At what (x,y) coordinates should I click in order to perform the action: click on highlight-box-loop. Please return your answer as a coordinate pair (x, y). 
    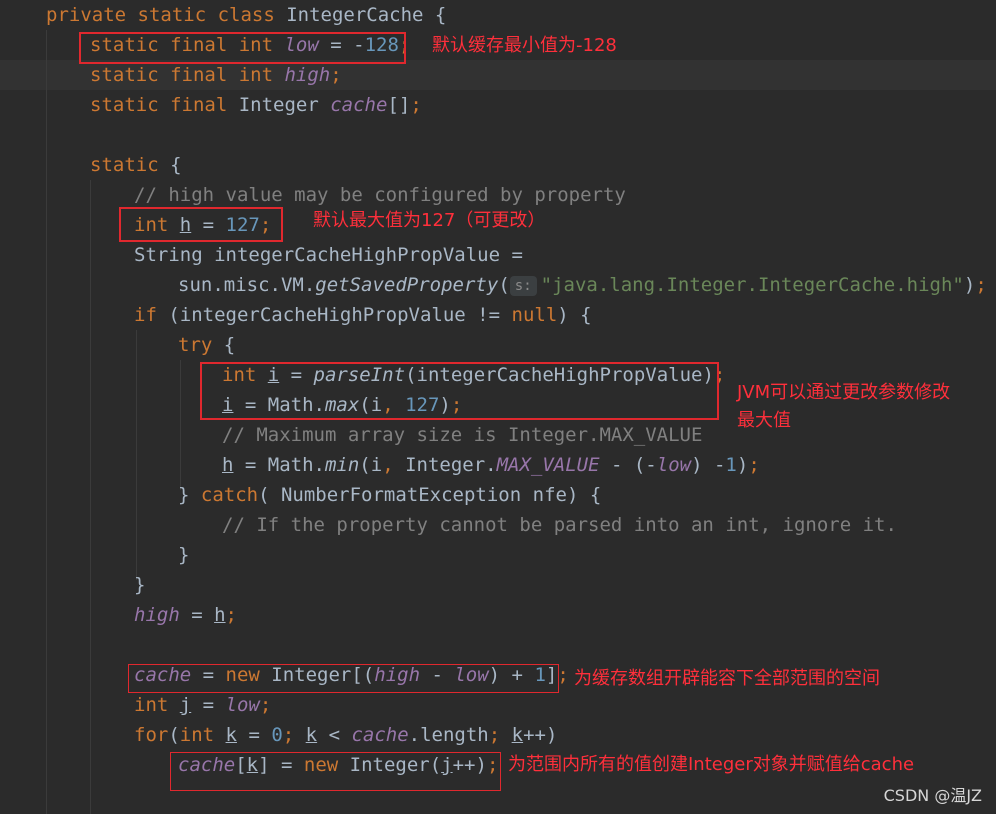
    Looking at the image, I should click on (335, 771).